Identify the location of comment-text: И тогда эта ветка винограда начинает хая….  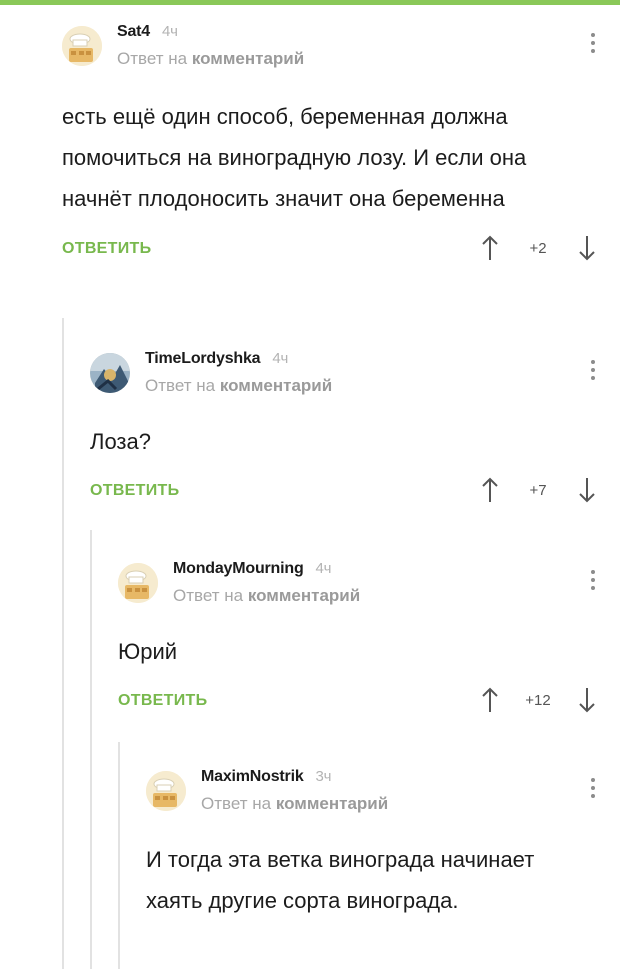
(340, 880).